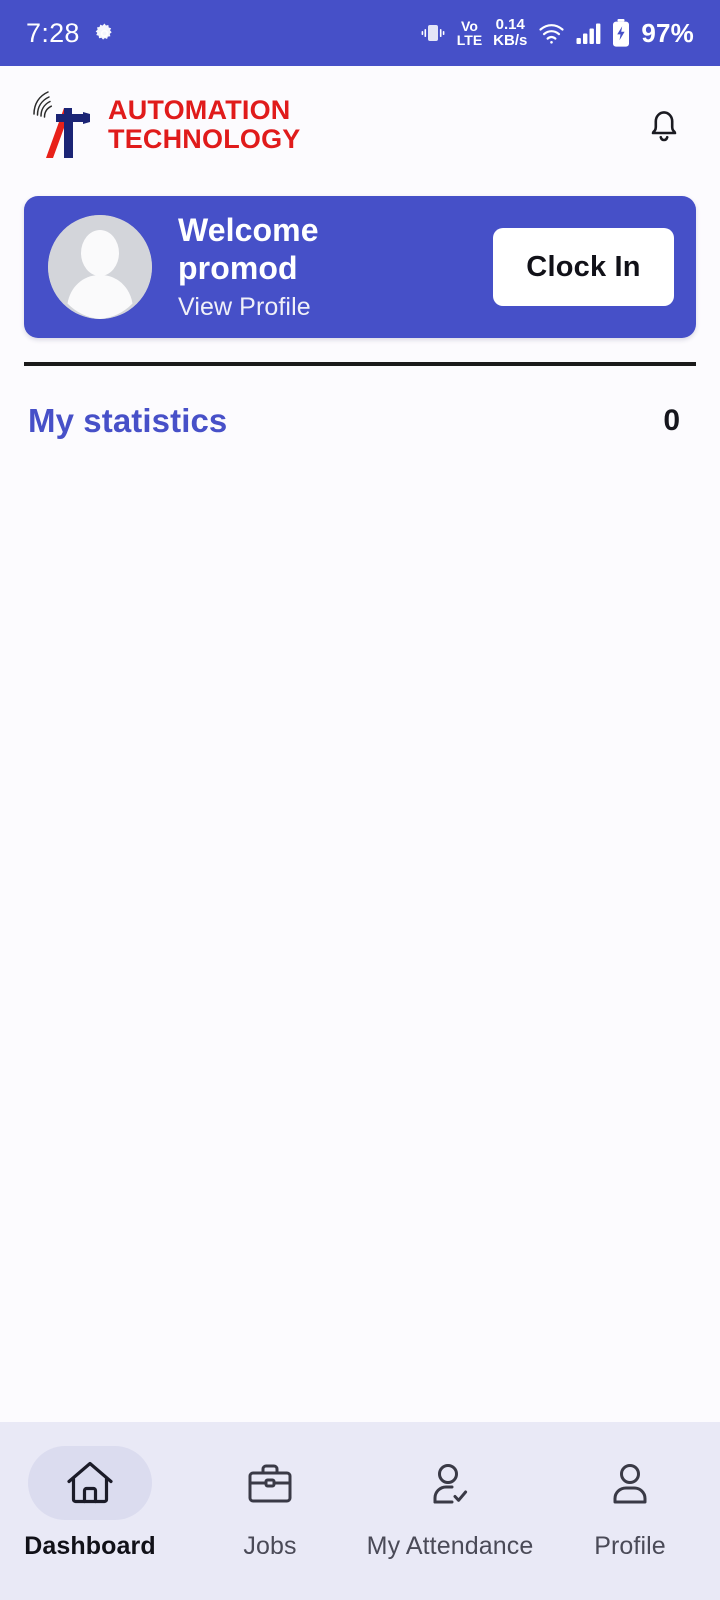 This screenshot has width=720, height=1600. Describe the element at coordinates (450, 1546) in the screenshot. I see `nav-label-my-attendance: My Attendance` at that location.